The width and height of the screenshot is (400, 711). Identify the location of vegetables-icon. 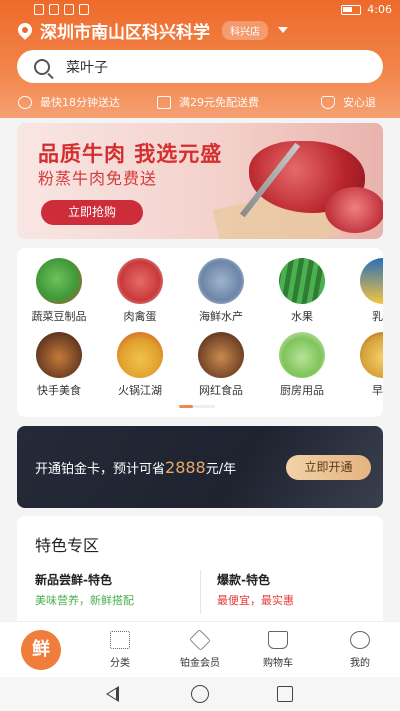
(59, 281).